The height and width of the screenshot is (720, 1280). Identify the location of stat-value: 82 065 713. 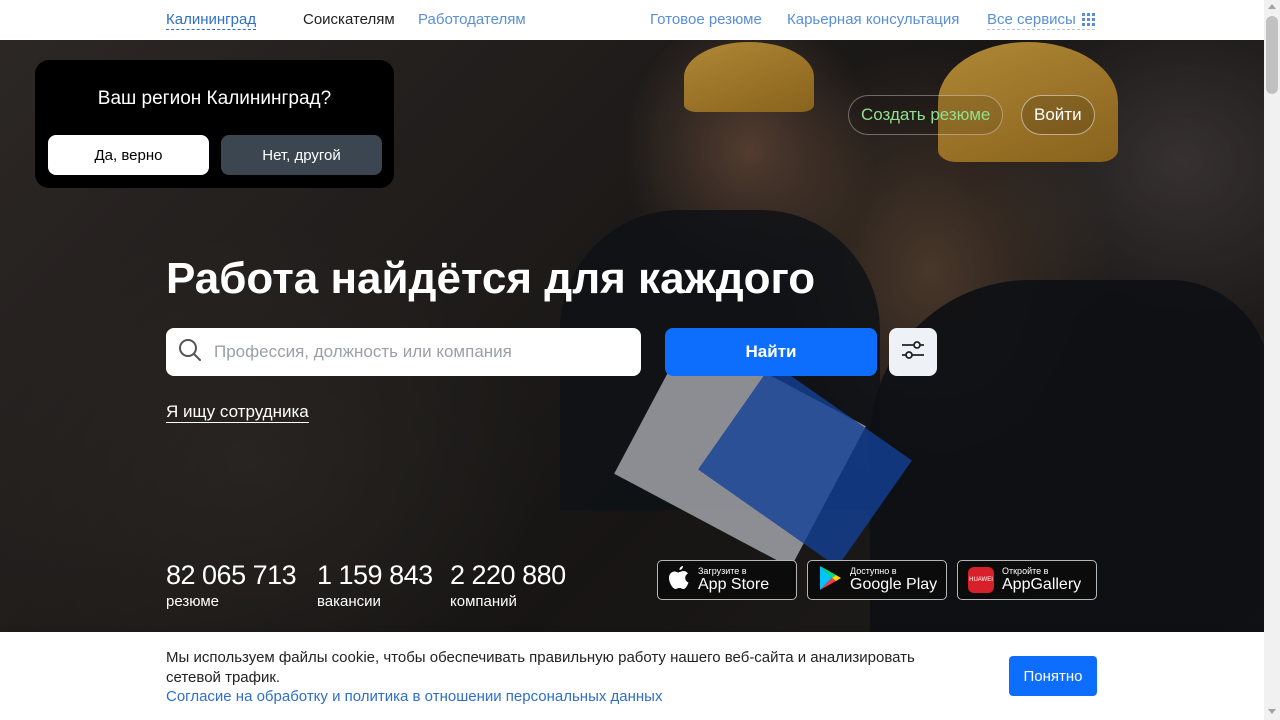
(231, 575).